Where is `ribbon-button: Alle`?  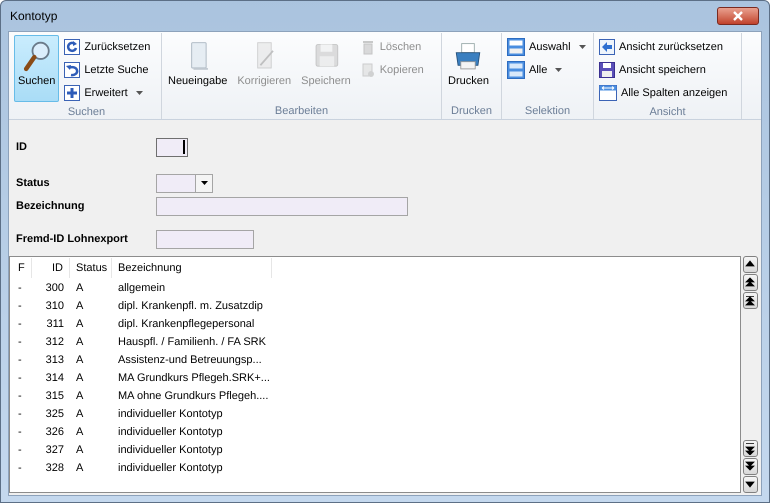 ribbon-button: Alle is located at coordinates (546, 70).